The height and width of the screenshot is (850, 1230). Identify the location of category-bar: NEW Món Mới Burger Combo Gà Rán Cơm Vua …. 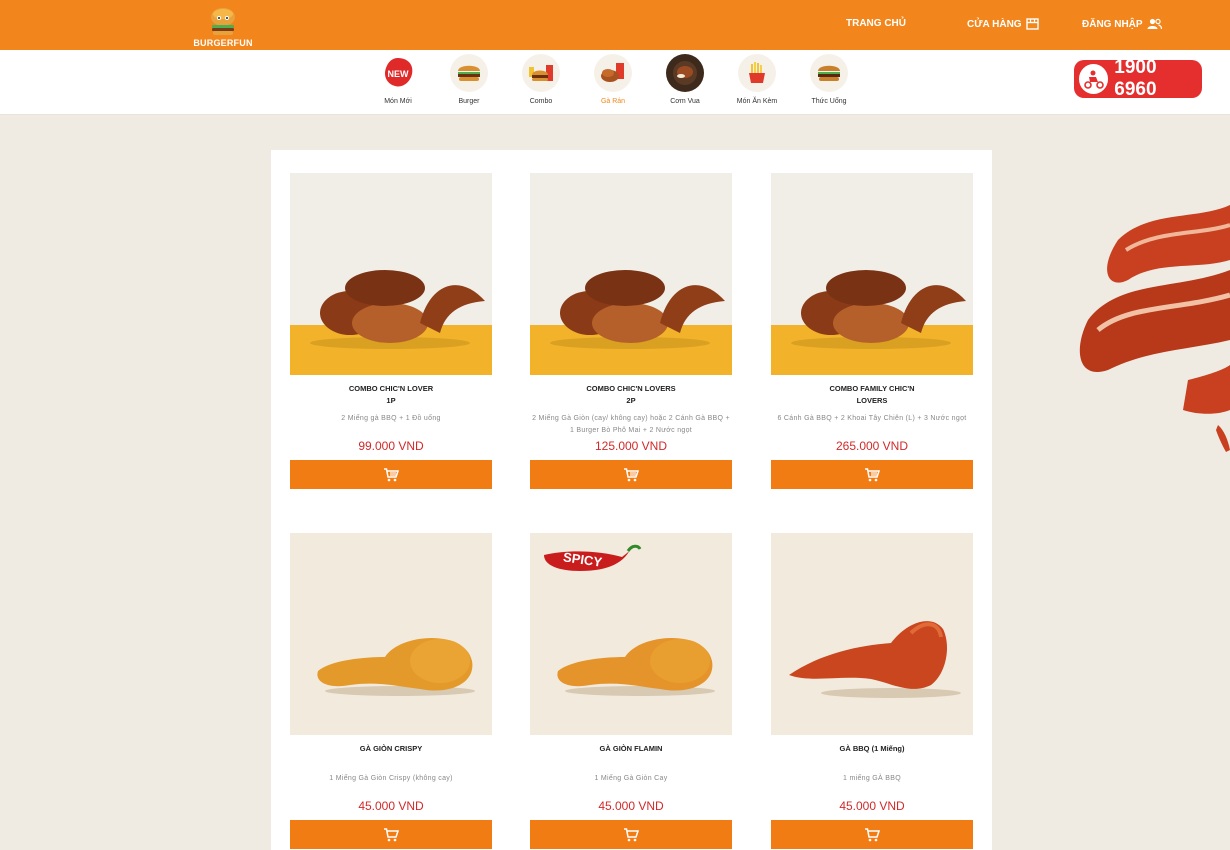
(615, 82).